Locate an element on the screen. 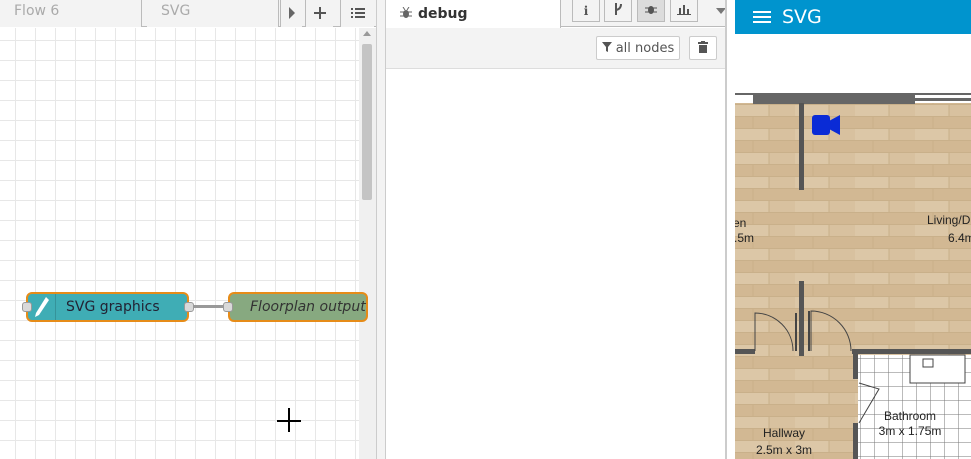  info-tab-button: i is located at coordinates (586, 11).